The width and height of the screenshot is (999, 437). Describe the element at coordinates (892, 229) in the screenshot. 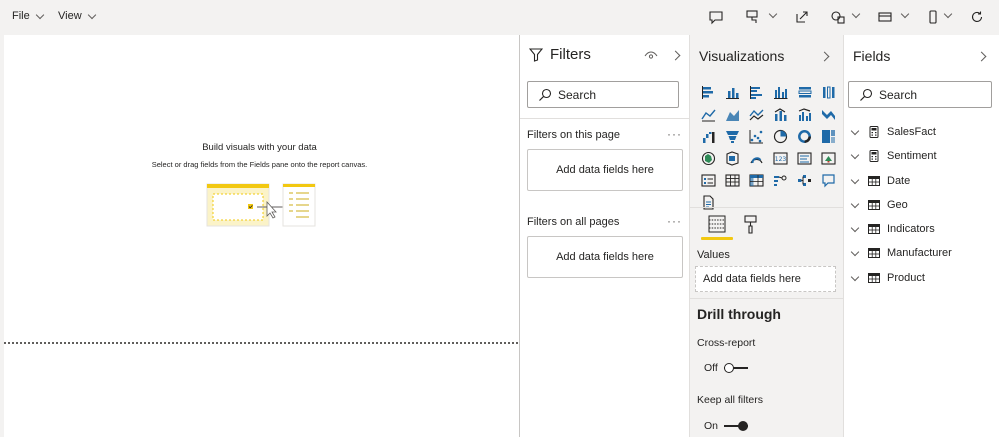

I see `field-table-row: Indicators` at that location.